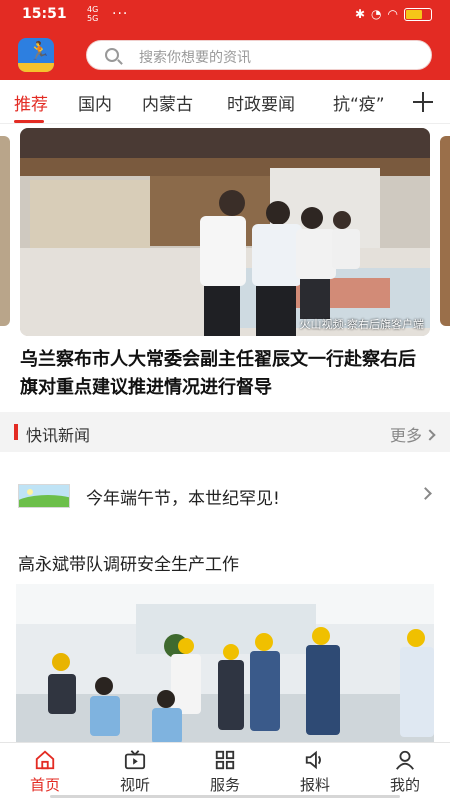  Describe the element at coordinates (315, 772) in the screenshot. I see `nav-report: 报料` at that location.